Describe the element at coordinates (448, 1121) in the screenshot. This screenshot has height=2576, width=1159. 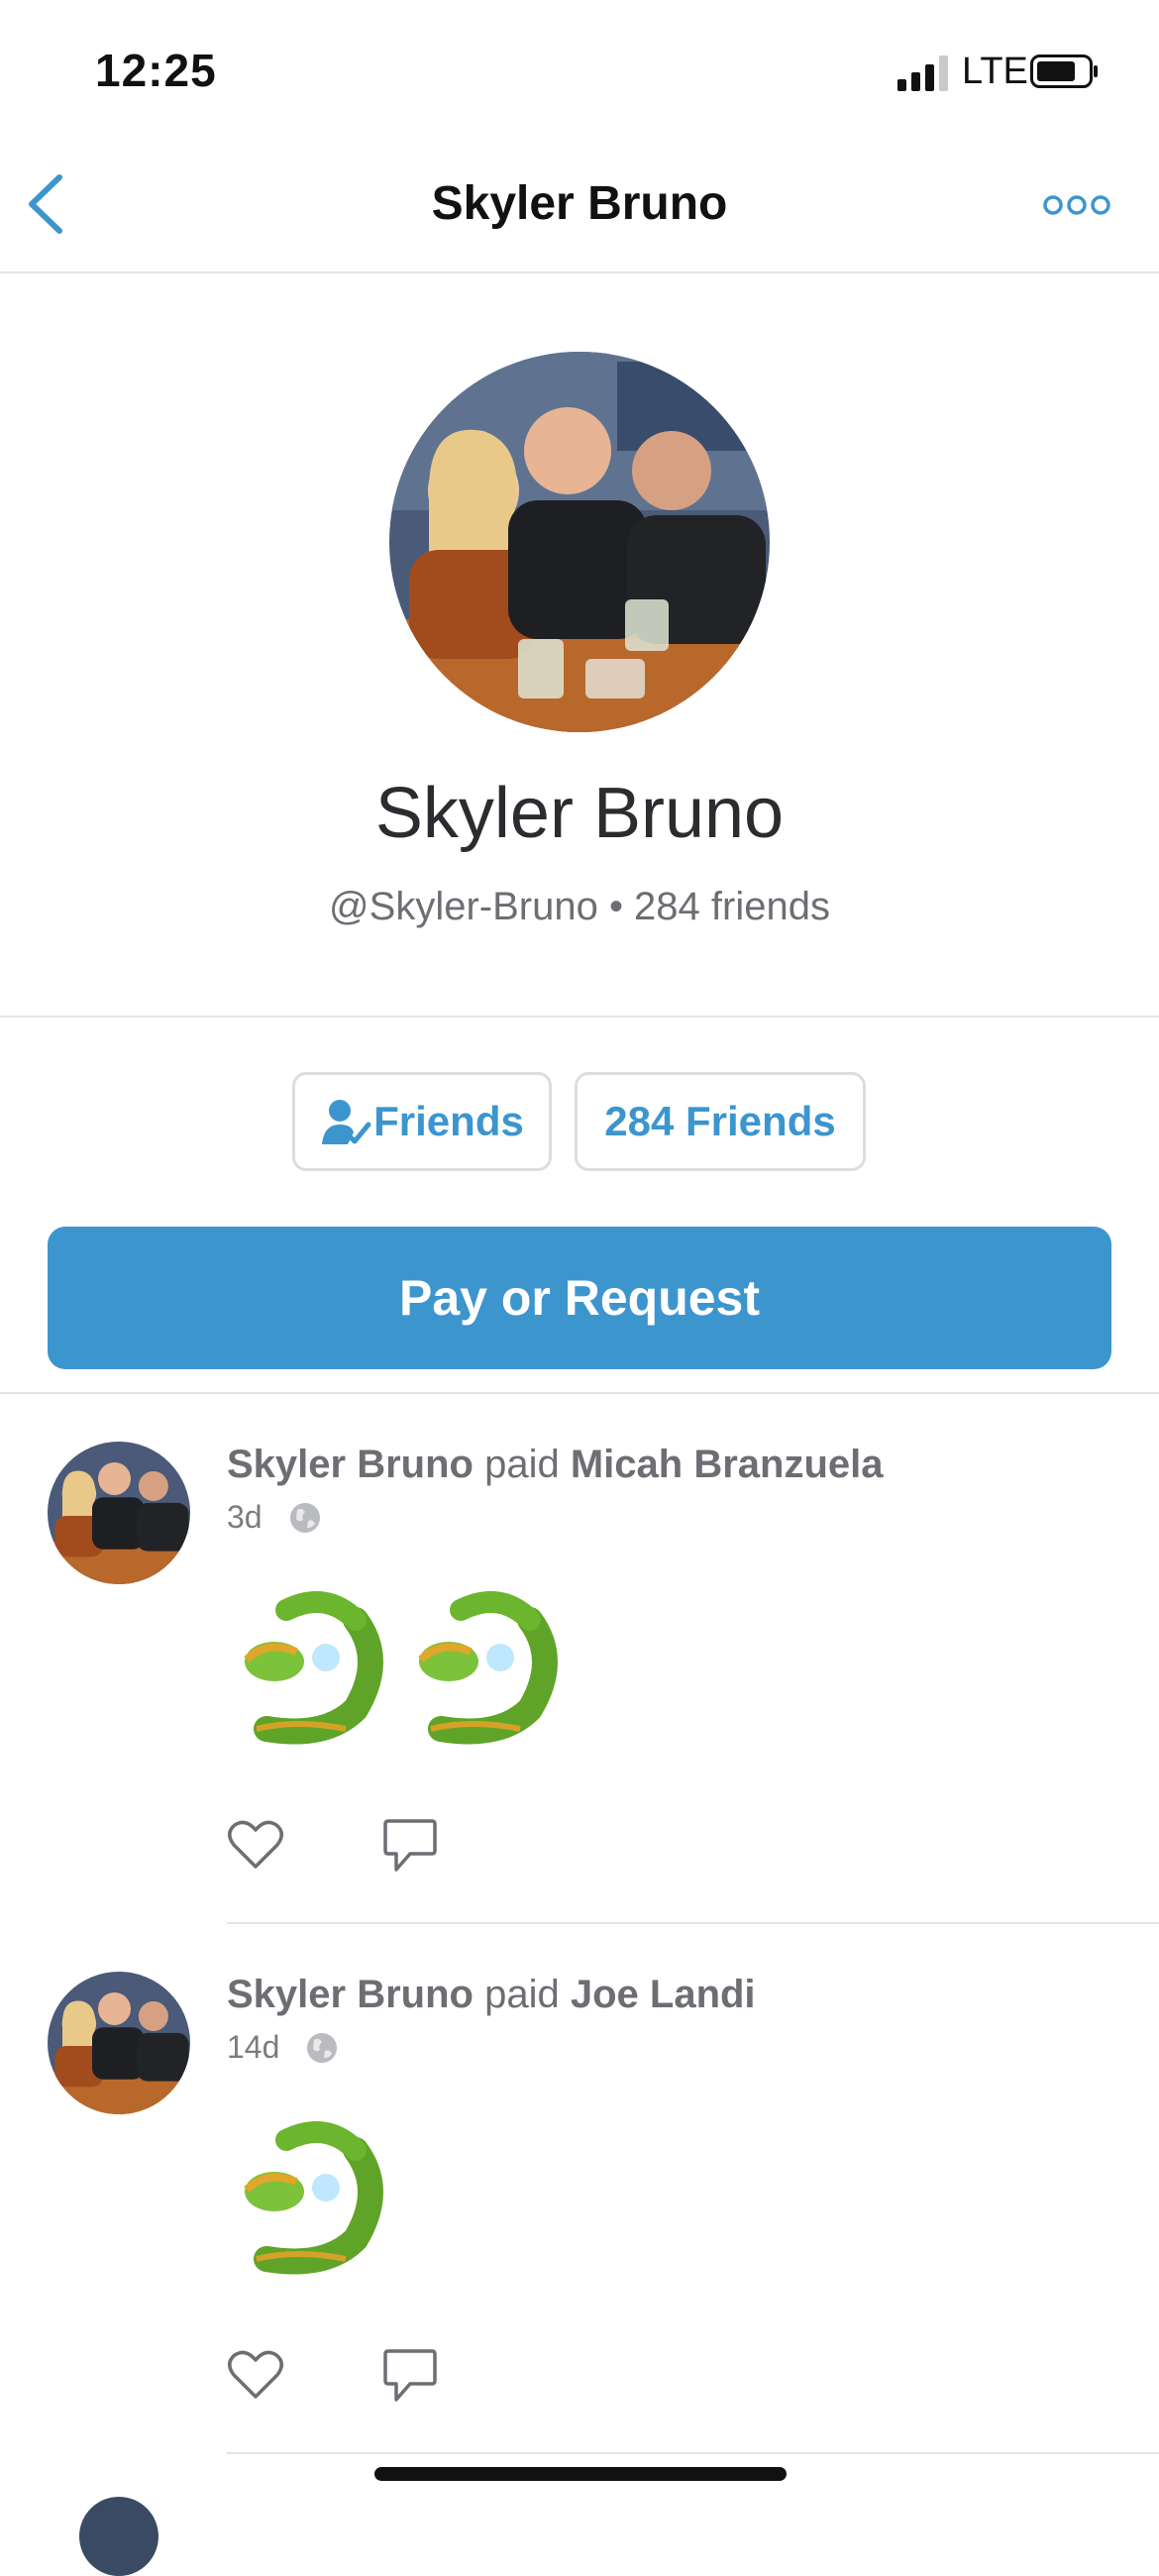
I see `friends-button-label: Friends` at that location.